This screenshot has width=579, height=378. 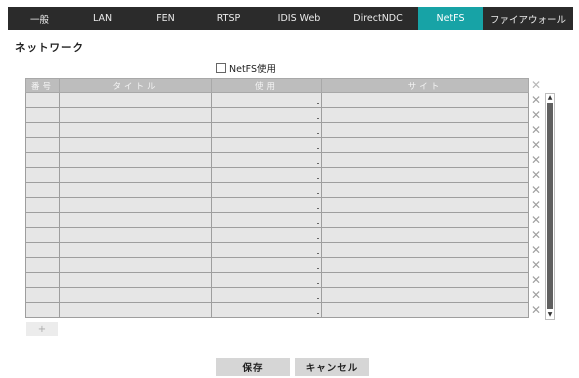 What do you see at coordinates (550, 315) in the screenshot?
I see `scroll-down-icon: ▼` at bounding box center [550, 315].